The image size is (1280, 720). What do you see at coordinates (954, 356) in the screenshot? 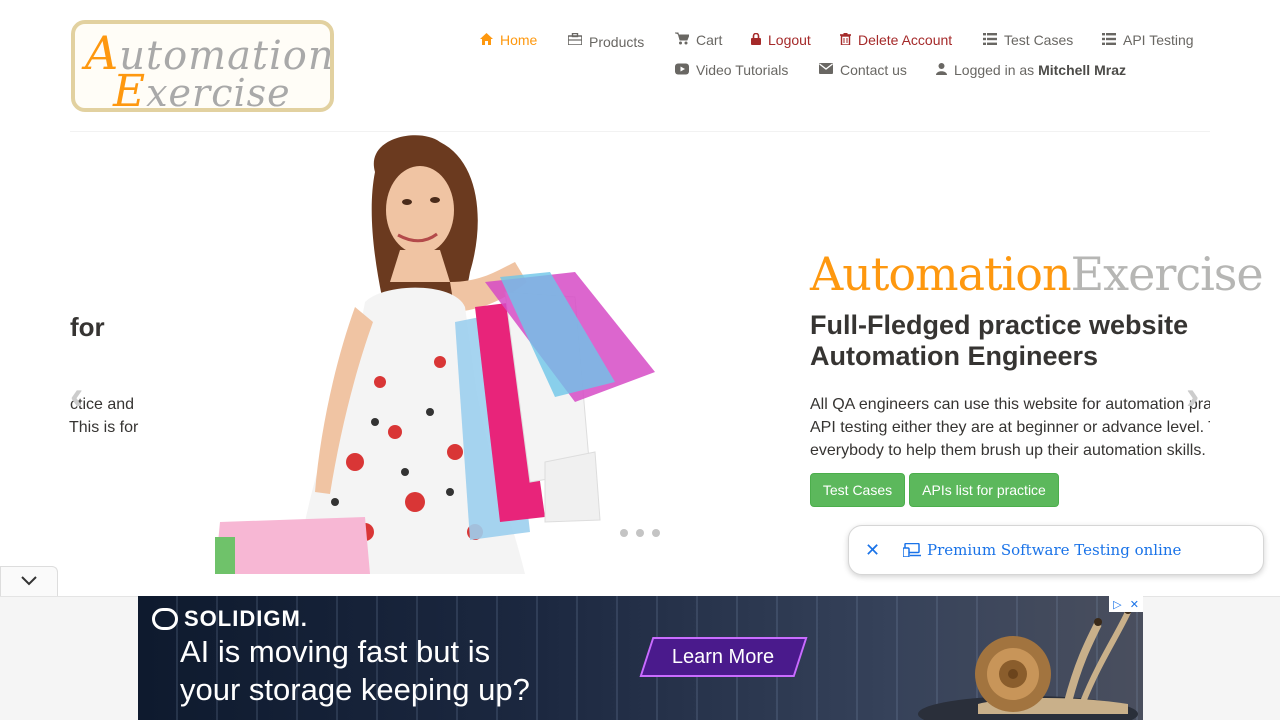
I see `slide-headline-line-2: Automation Engineers` at bounding box center [954, 356].